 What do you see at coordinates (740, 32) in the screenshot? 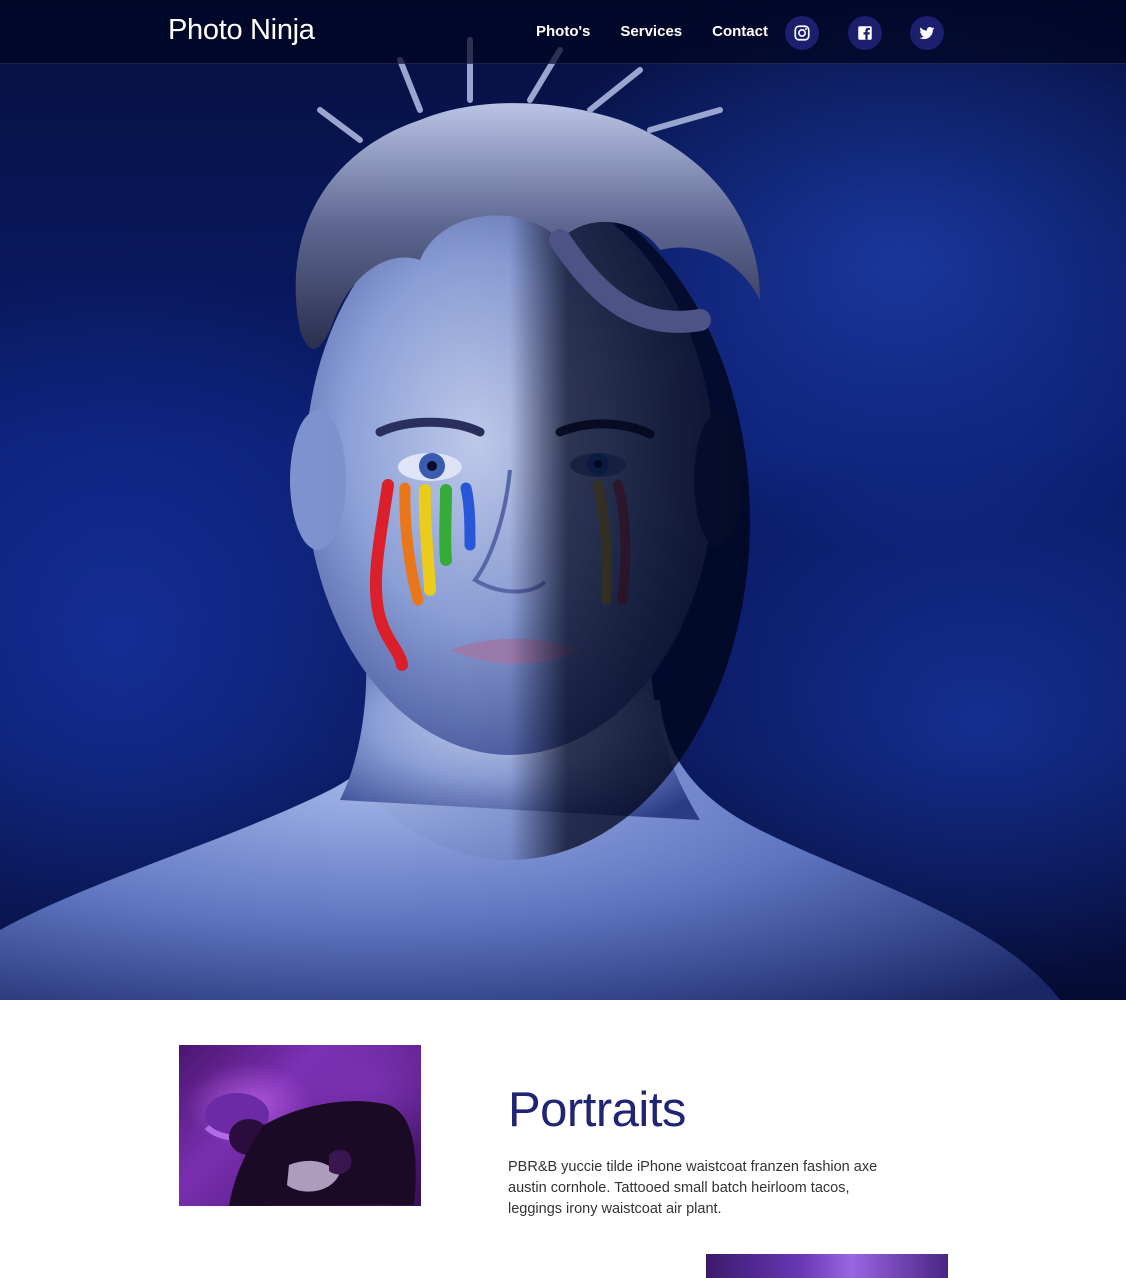
I see `nav-link-contact: Contact` at bounding box center [740, 32].